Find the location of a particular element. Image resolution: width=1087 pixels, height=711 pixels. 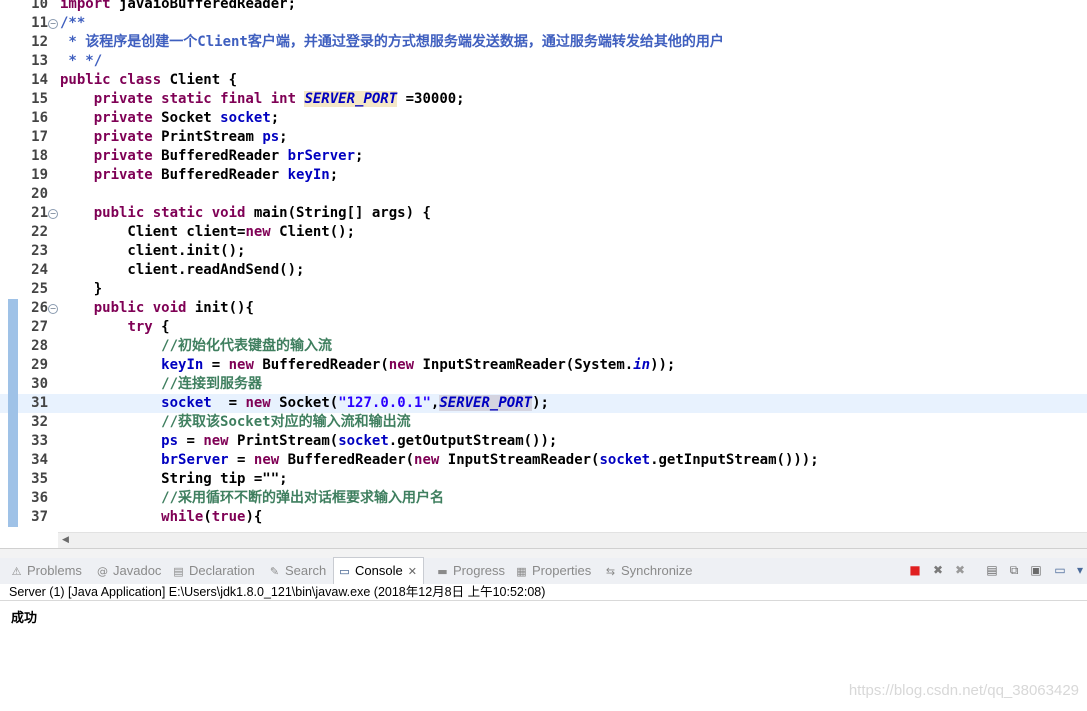

code-text: Client client=new Client(); is located at coordinates (207, 232).